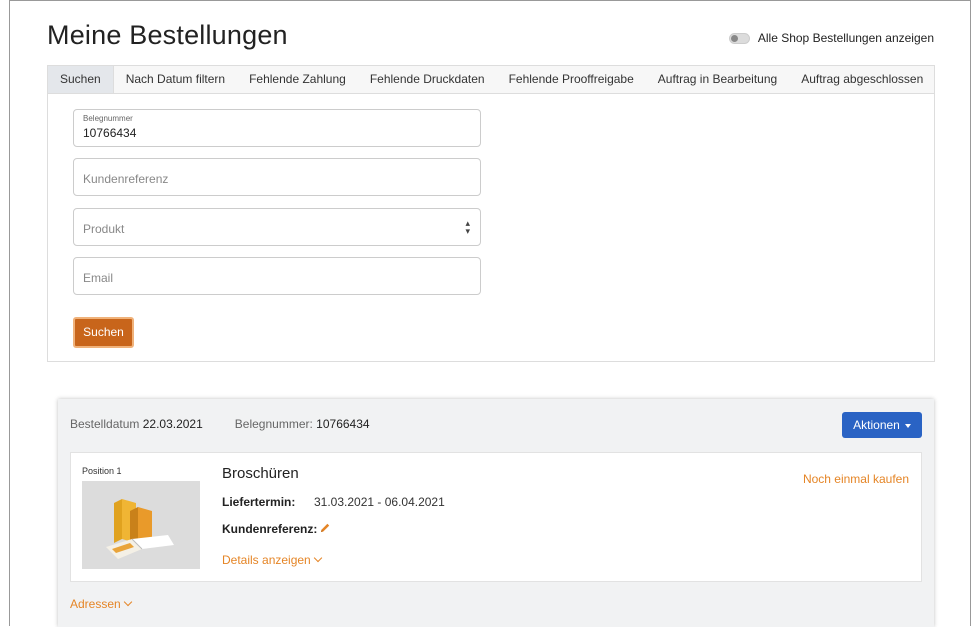 This screenshot has width=979, height=627. What do you see at coordinates (270, 529) in the screenshot?
I see `kundenreferenz-label: Kundenreferenz:` at bounding box center [270, 529].